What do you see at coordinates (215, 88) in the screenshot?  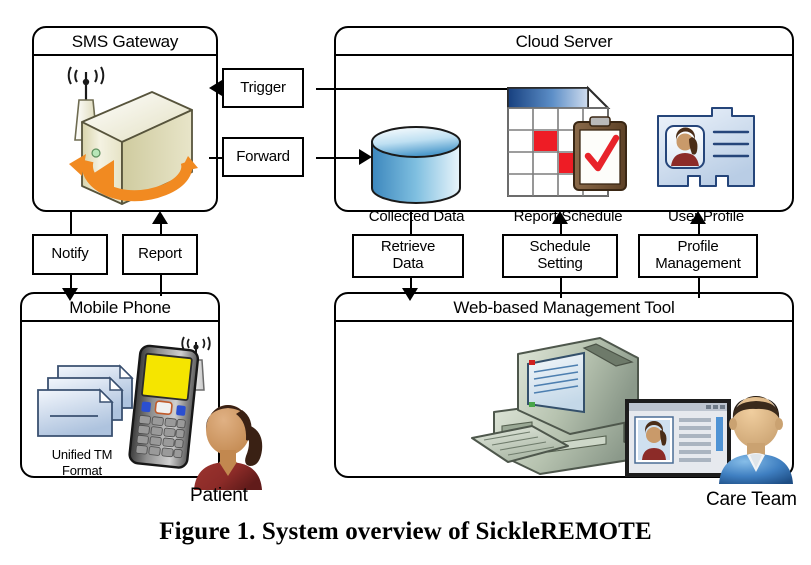 I see `arrowhead-trigger` at bounding box center [215, 88].